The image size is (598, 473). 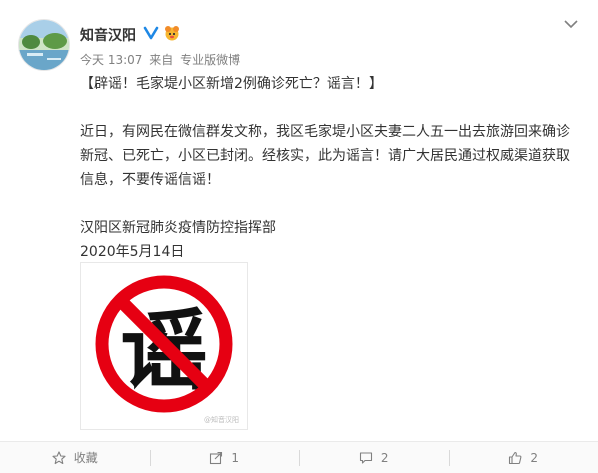 I want to click on comment-icon, so click(x=366, y=458).